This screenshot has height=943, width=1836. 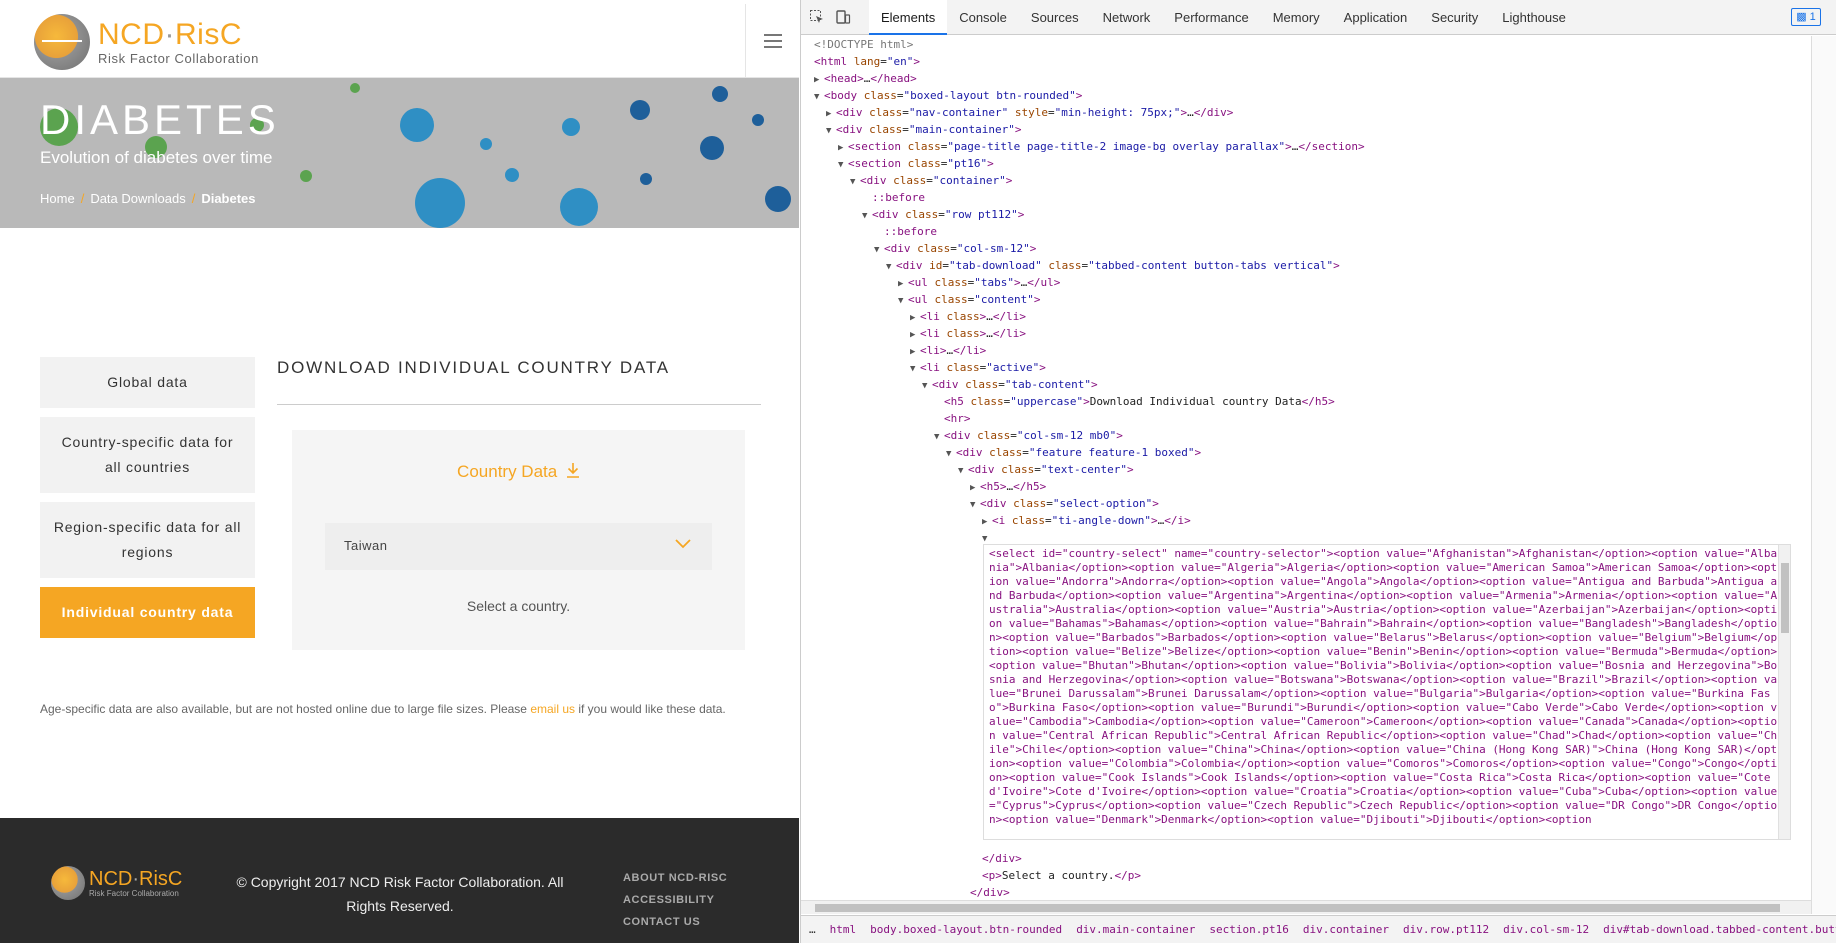 I want to click on dom-line: ▶ <i class="ti-angle-down">…</i>, so click(x=1086, y=520).